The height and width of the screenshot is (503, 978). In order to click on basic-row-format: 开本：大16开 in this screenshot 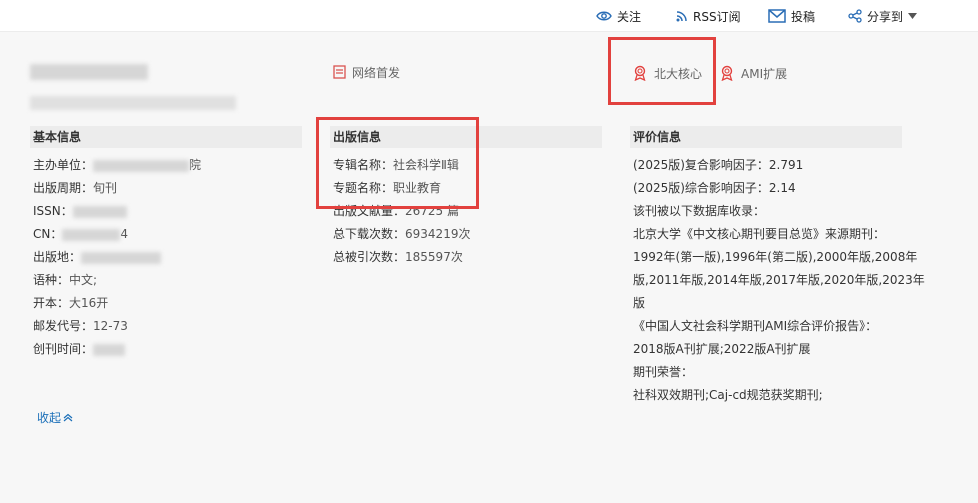, I will do `click(70, 303)`.